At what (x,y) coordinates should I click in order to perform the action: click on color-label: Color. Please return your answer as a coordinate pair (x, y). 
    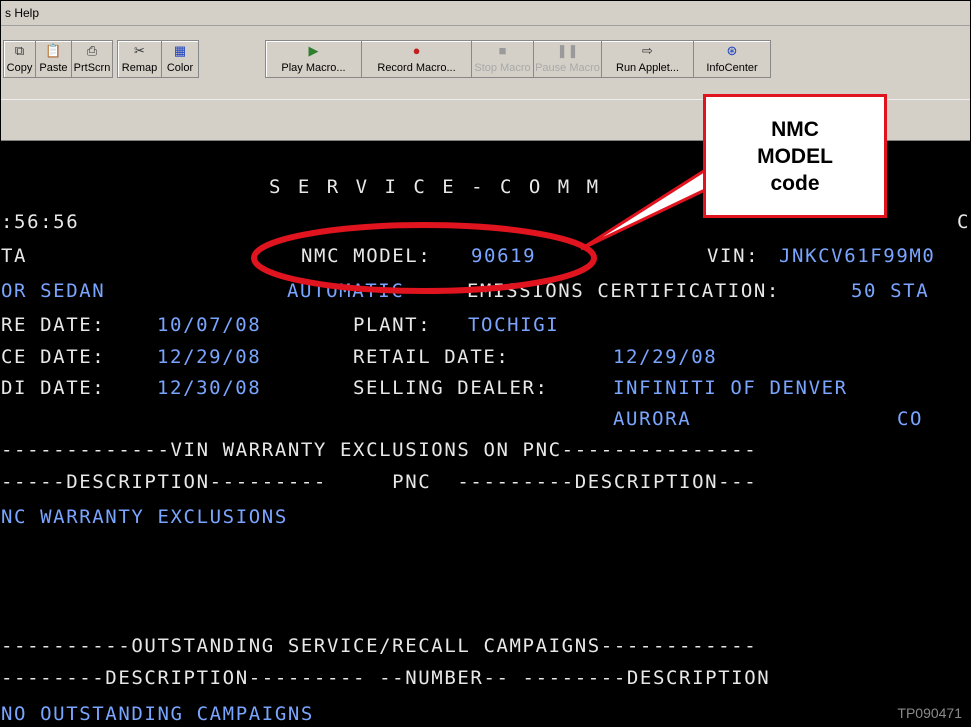
    Looking at the image, I should click on (180, 68).